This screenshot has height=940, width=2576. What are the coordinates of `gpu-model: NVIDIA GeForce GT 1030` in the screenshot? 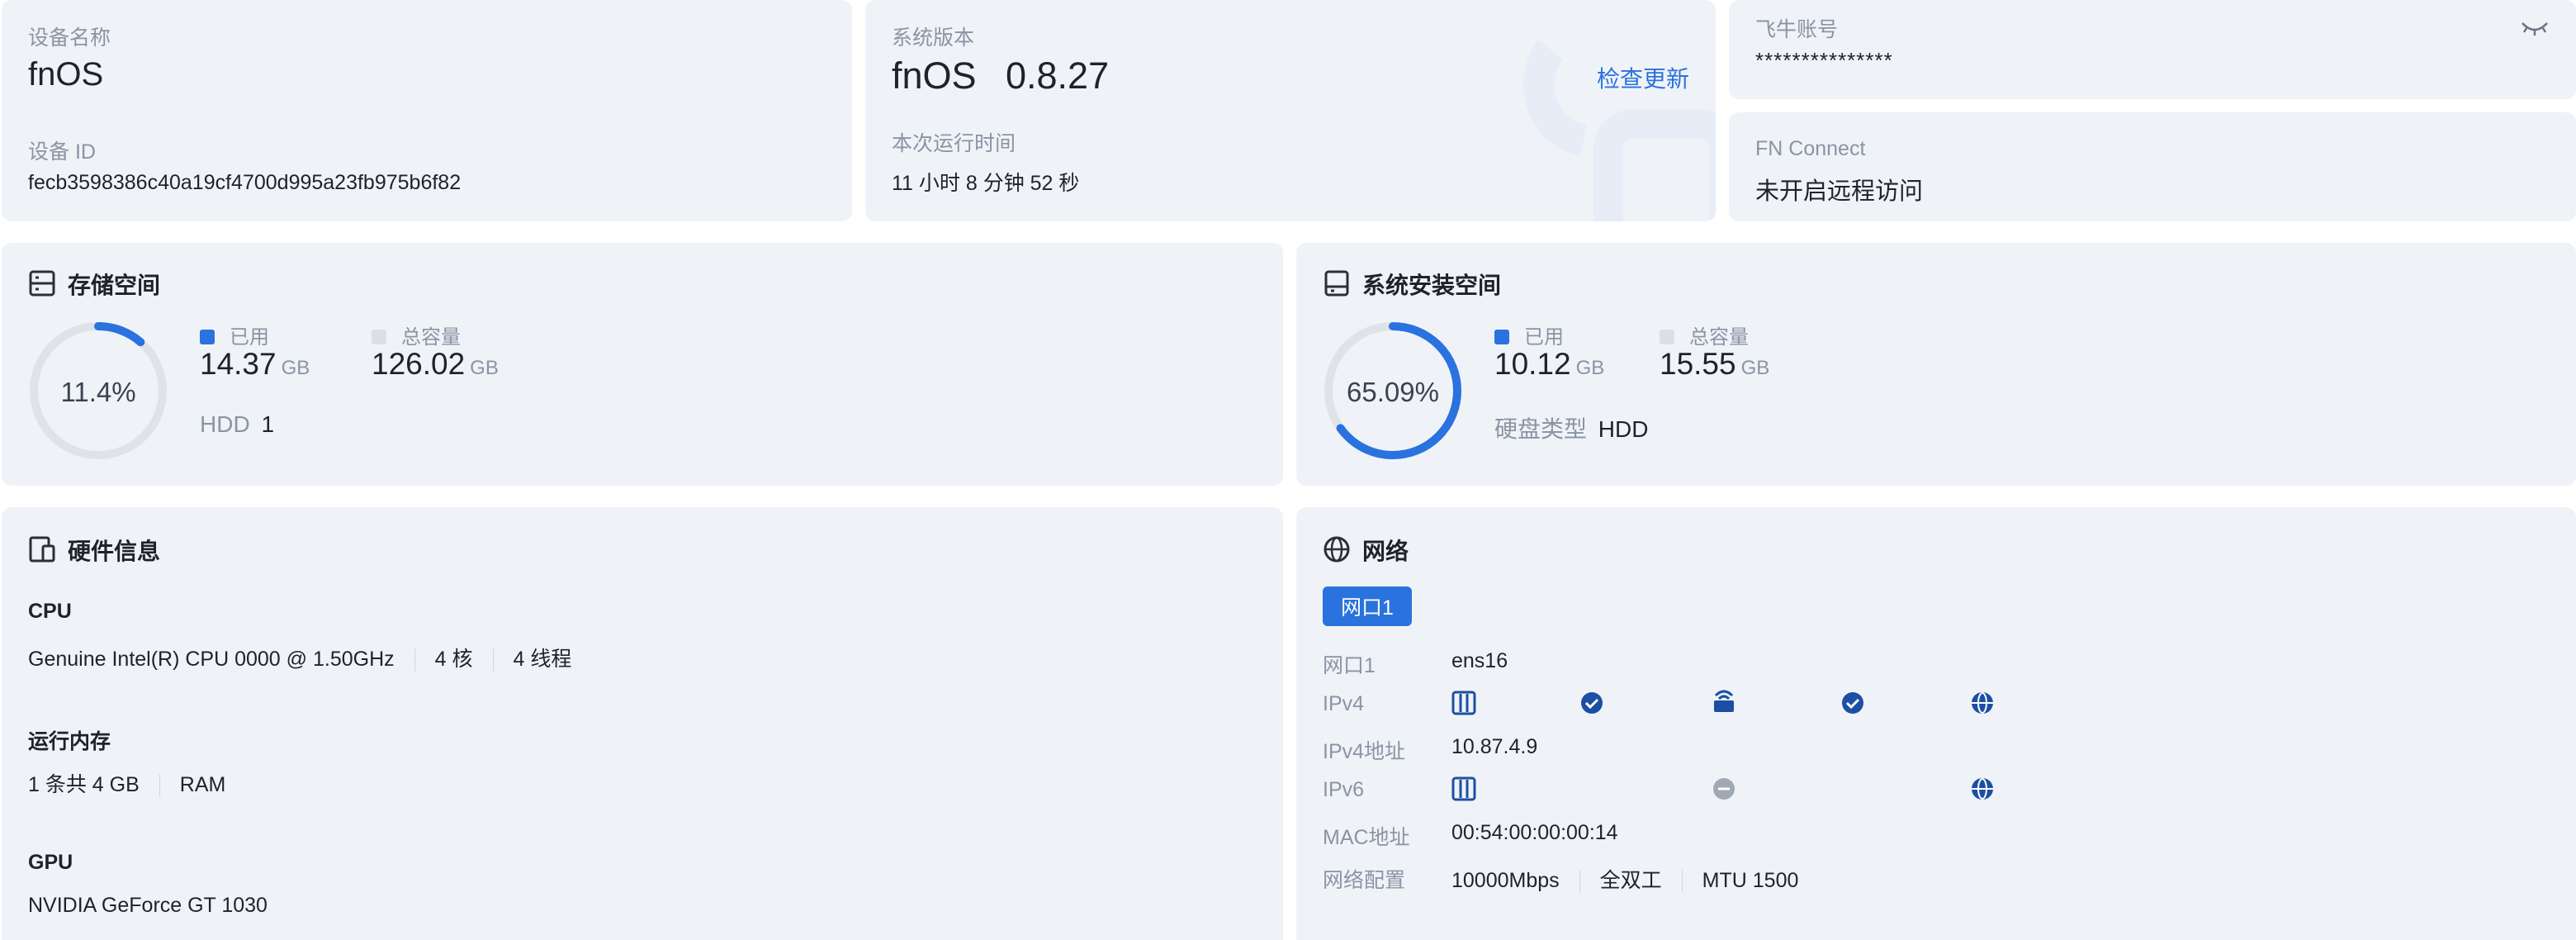 It's located at (148, 906).